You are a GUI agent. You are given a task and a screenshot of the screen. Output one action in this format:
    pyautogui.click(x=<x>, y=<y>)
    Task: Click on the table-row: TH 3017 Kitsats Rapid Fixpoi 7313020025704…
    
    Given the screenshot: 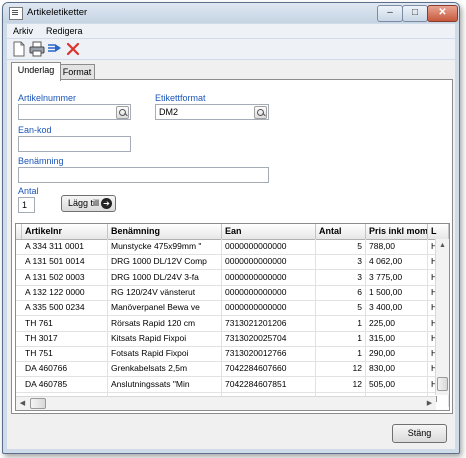 What is the action you would take?
    pyautogui.click(x=232, y=338)
    